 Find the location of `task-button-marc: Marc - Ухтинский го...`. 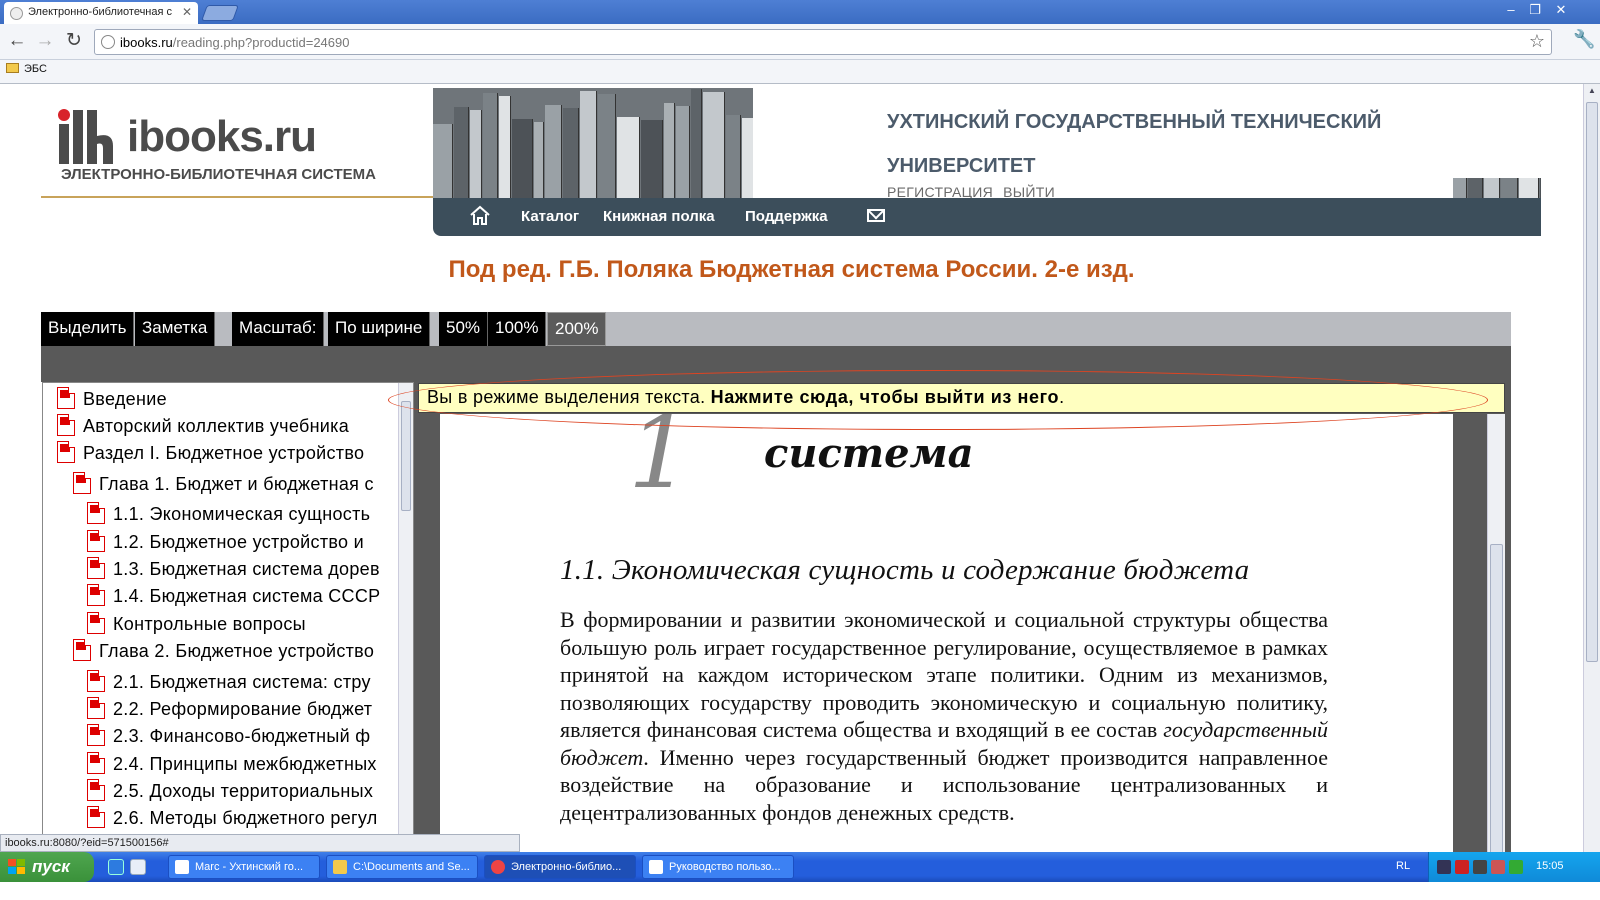

task-button-marc: Marc - Ухтинский го... is located at coordinates (244, 867).